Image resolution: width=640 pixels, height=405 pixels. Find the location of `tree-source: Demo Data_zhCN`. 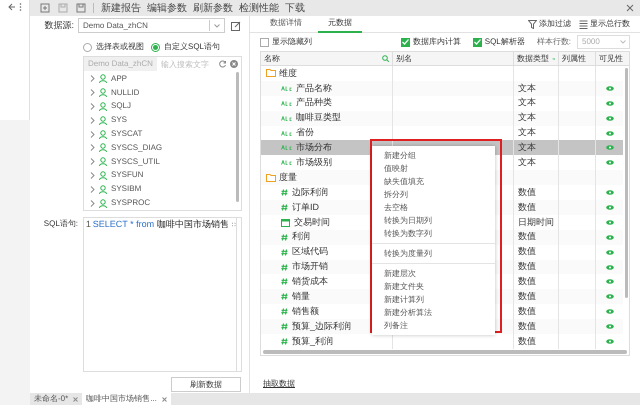

tree-source: Demo Data_zhCN is located at coordinates (120, 64).